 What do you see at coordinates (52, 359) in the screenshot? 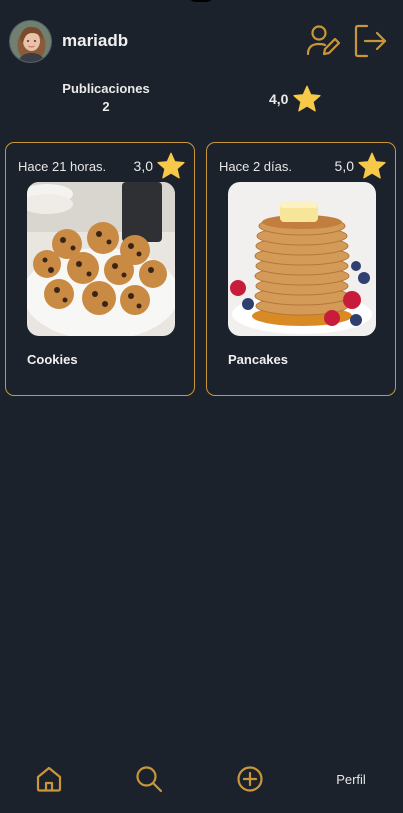
I see `post-title: Cookies` at bounding box center [52, 359].